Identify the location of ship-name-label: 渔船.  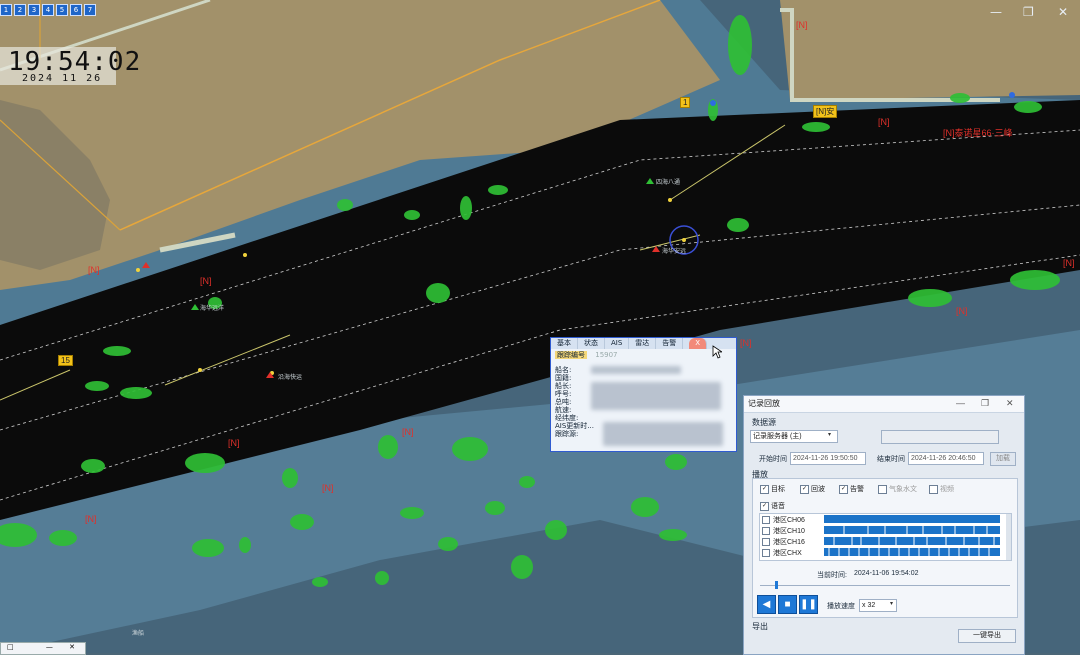
(138, 634).